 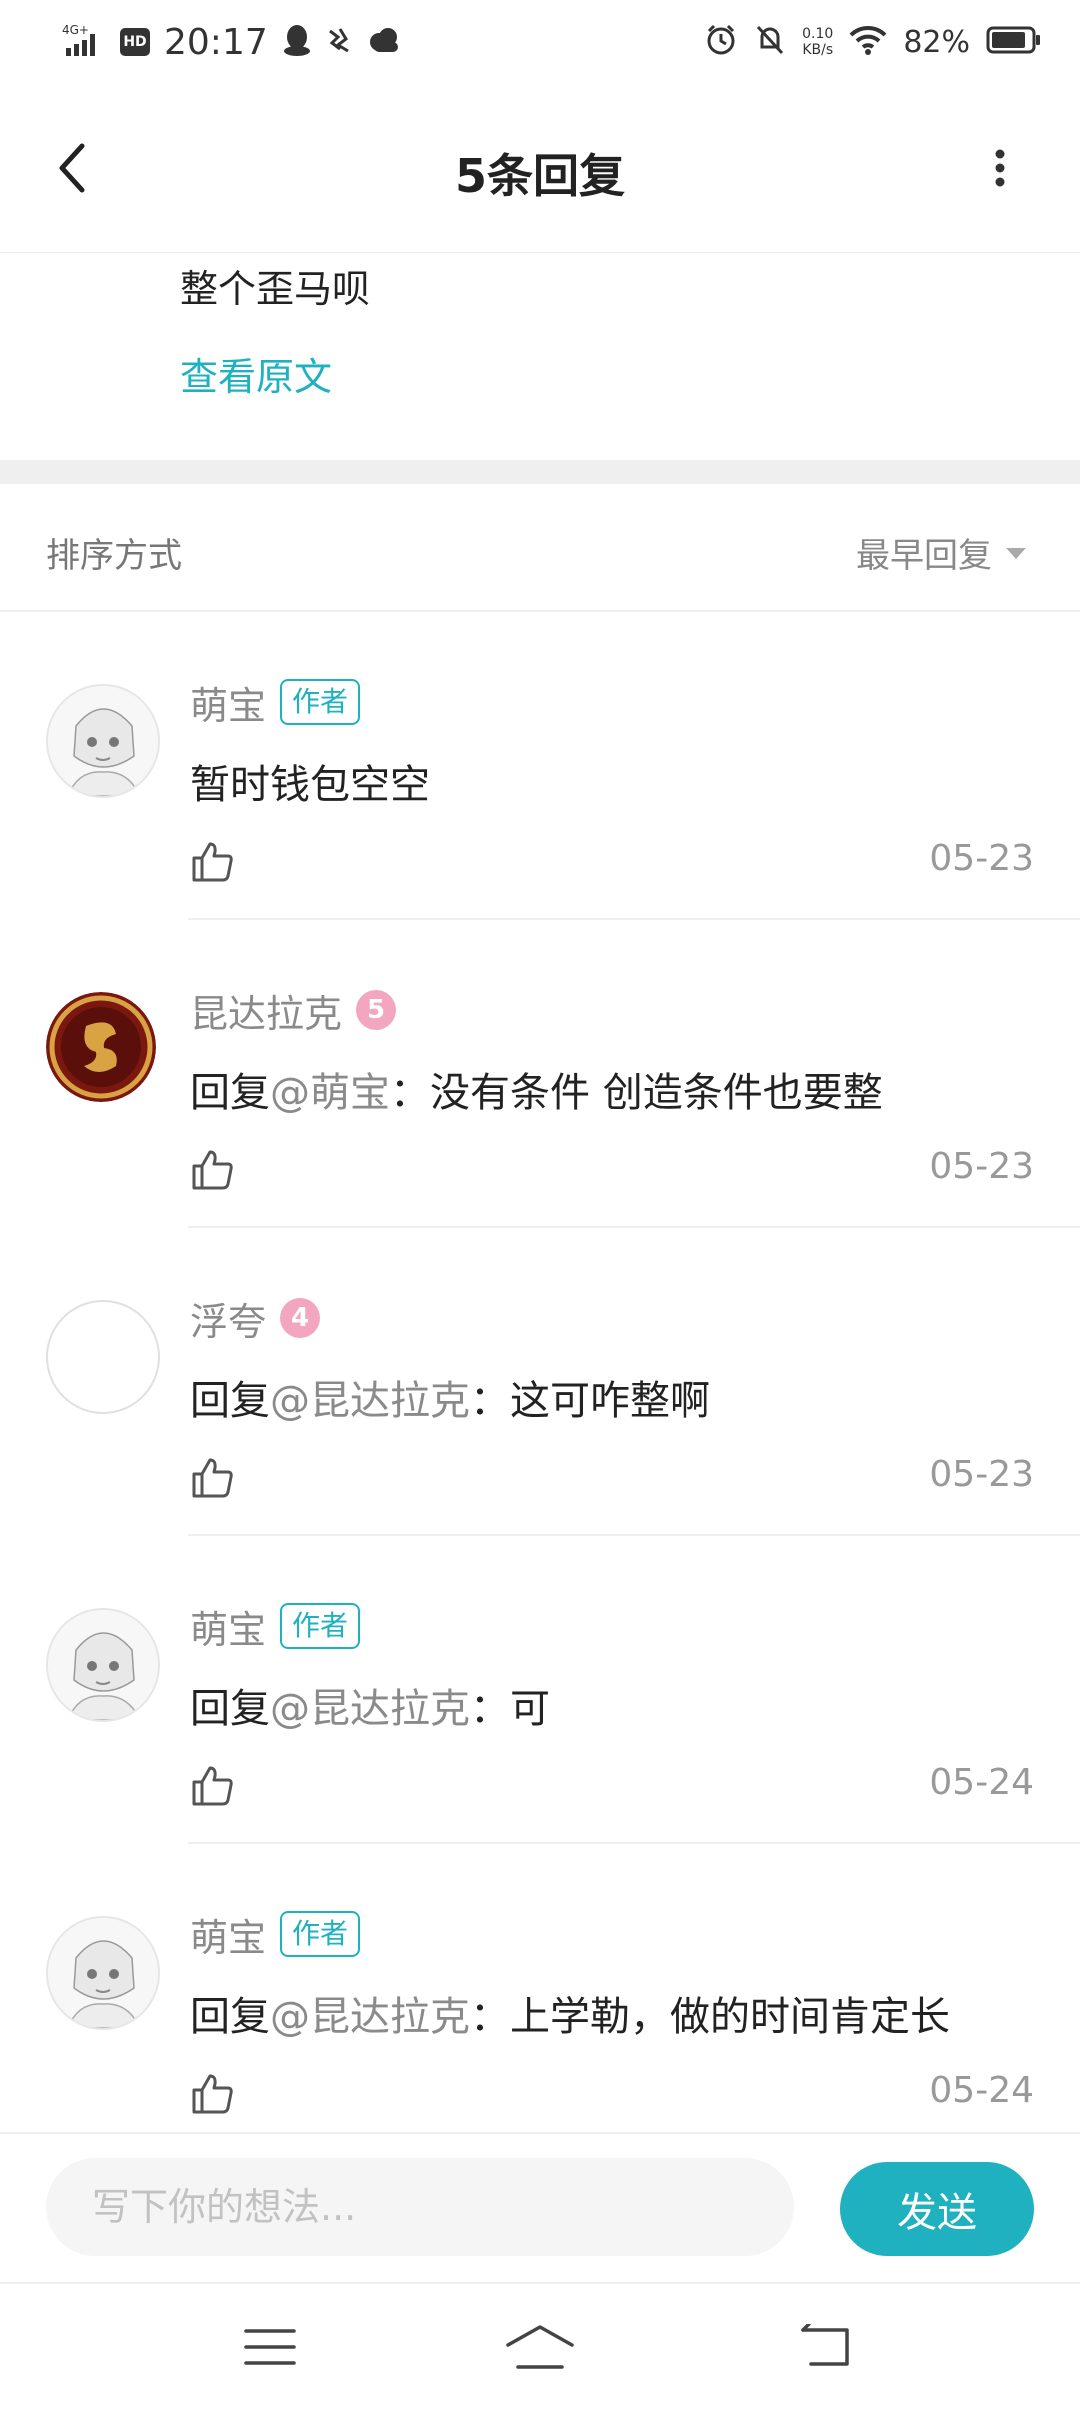 What do you see at coordinates (818, 34) in the screenshot?
I see `net-speed-value: 0.10` at bounding box center [818, 34].